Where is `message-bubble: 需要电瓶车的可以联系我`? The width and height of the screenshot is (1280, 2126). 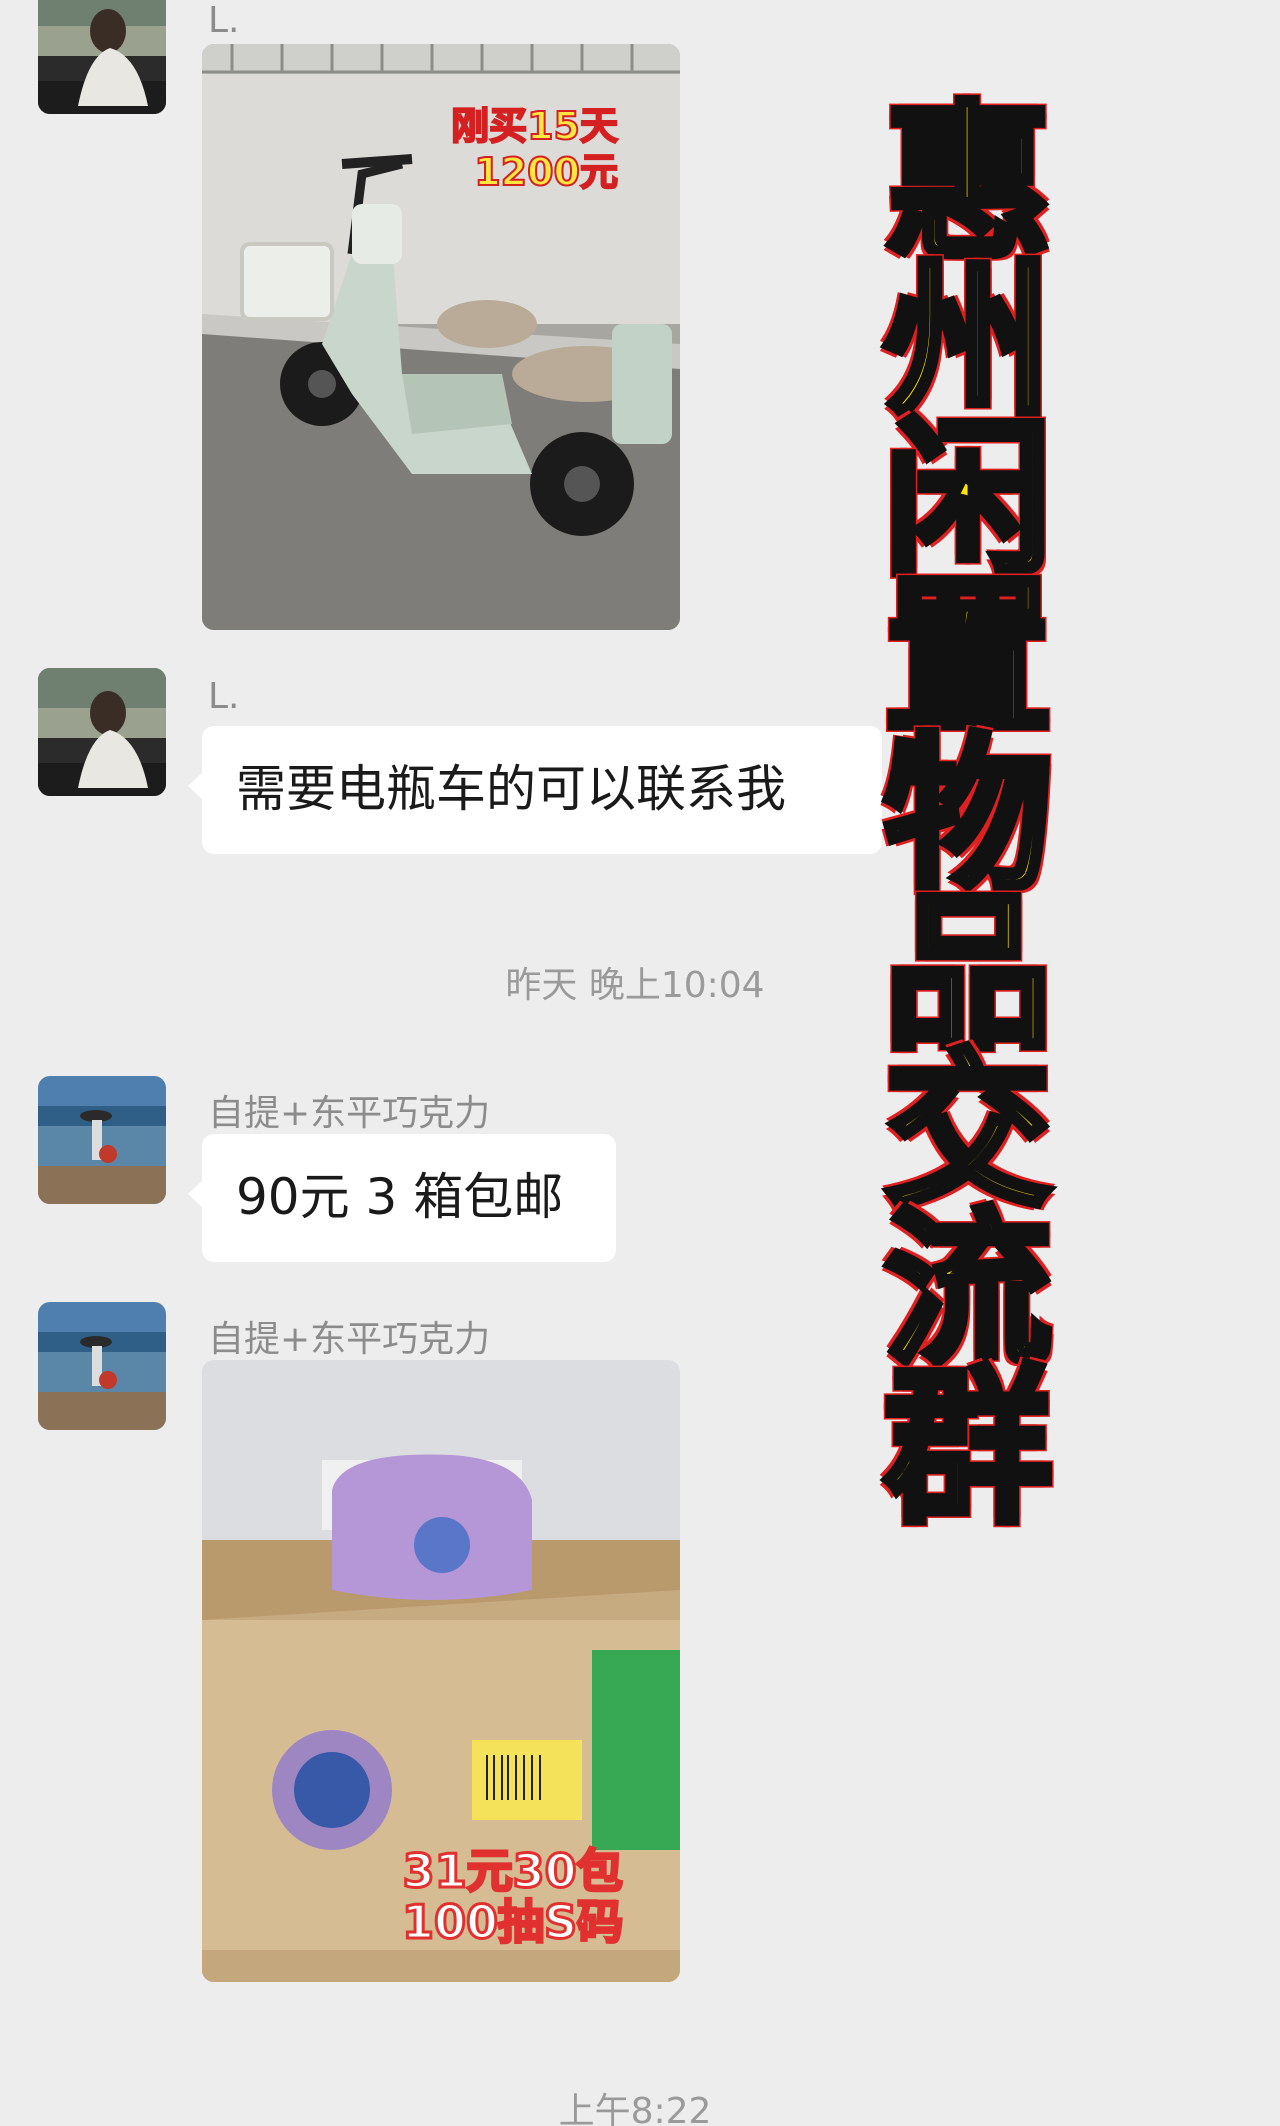 message-bubble: 需要电瓶车的可以联系我 is located at coordinates (535, 790).